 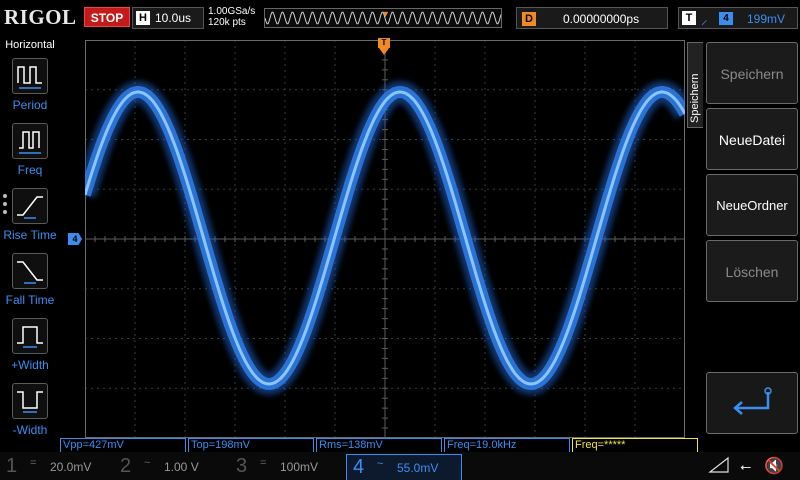 I want to click on menu-tab: Speichern, so click(x=695, y=85).